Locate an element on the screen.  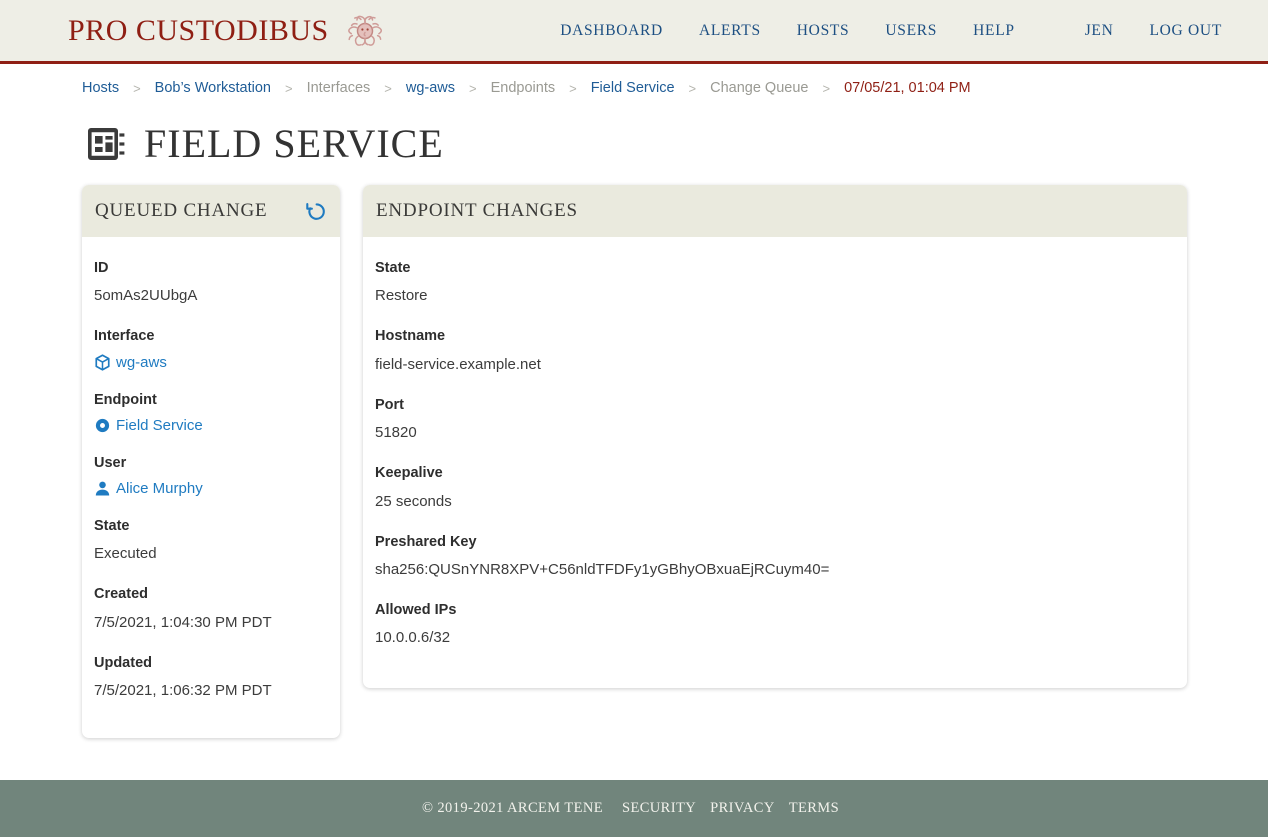
page-title: FIELD SERVICE is located at coordinates (634, 145).